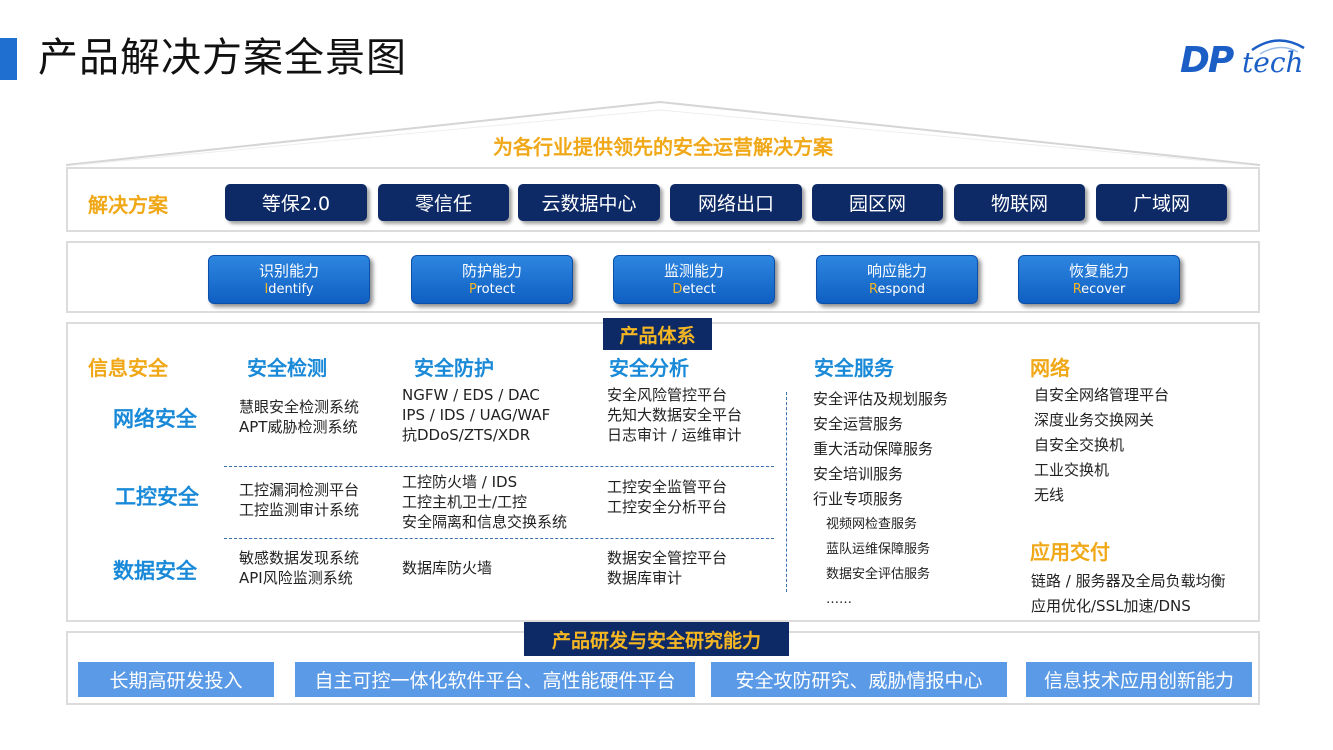 This screenshot has height=750, width=1333. I want to click on capability-recover-initial: R, so click(1077, 289).